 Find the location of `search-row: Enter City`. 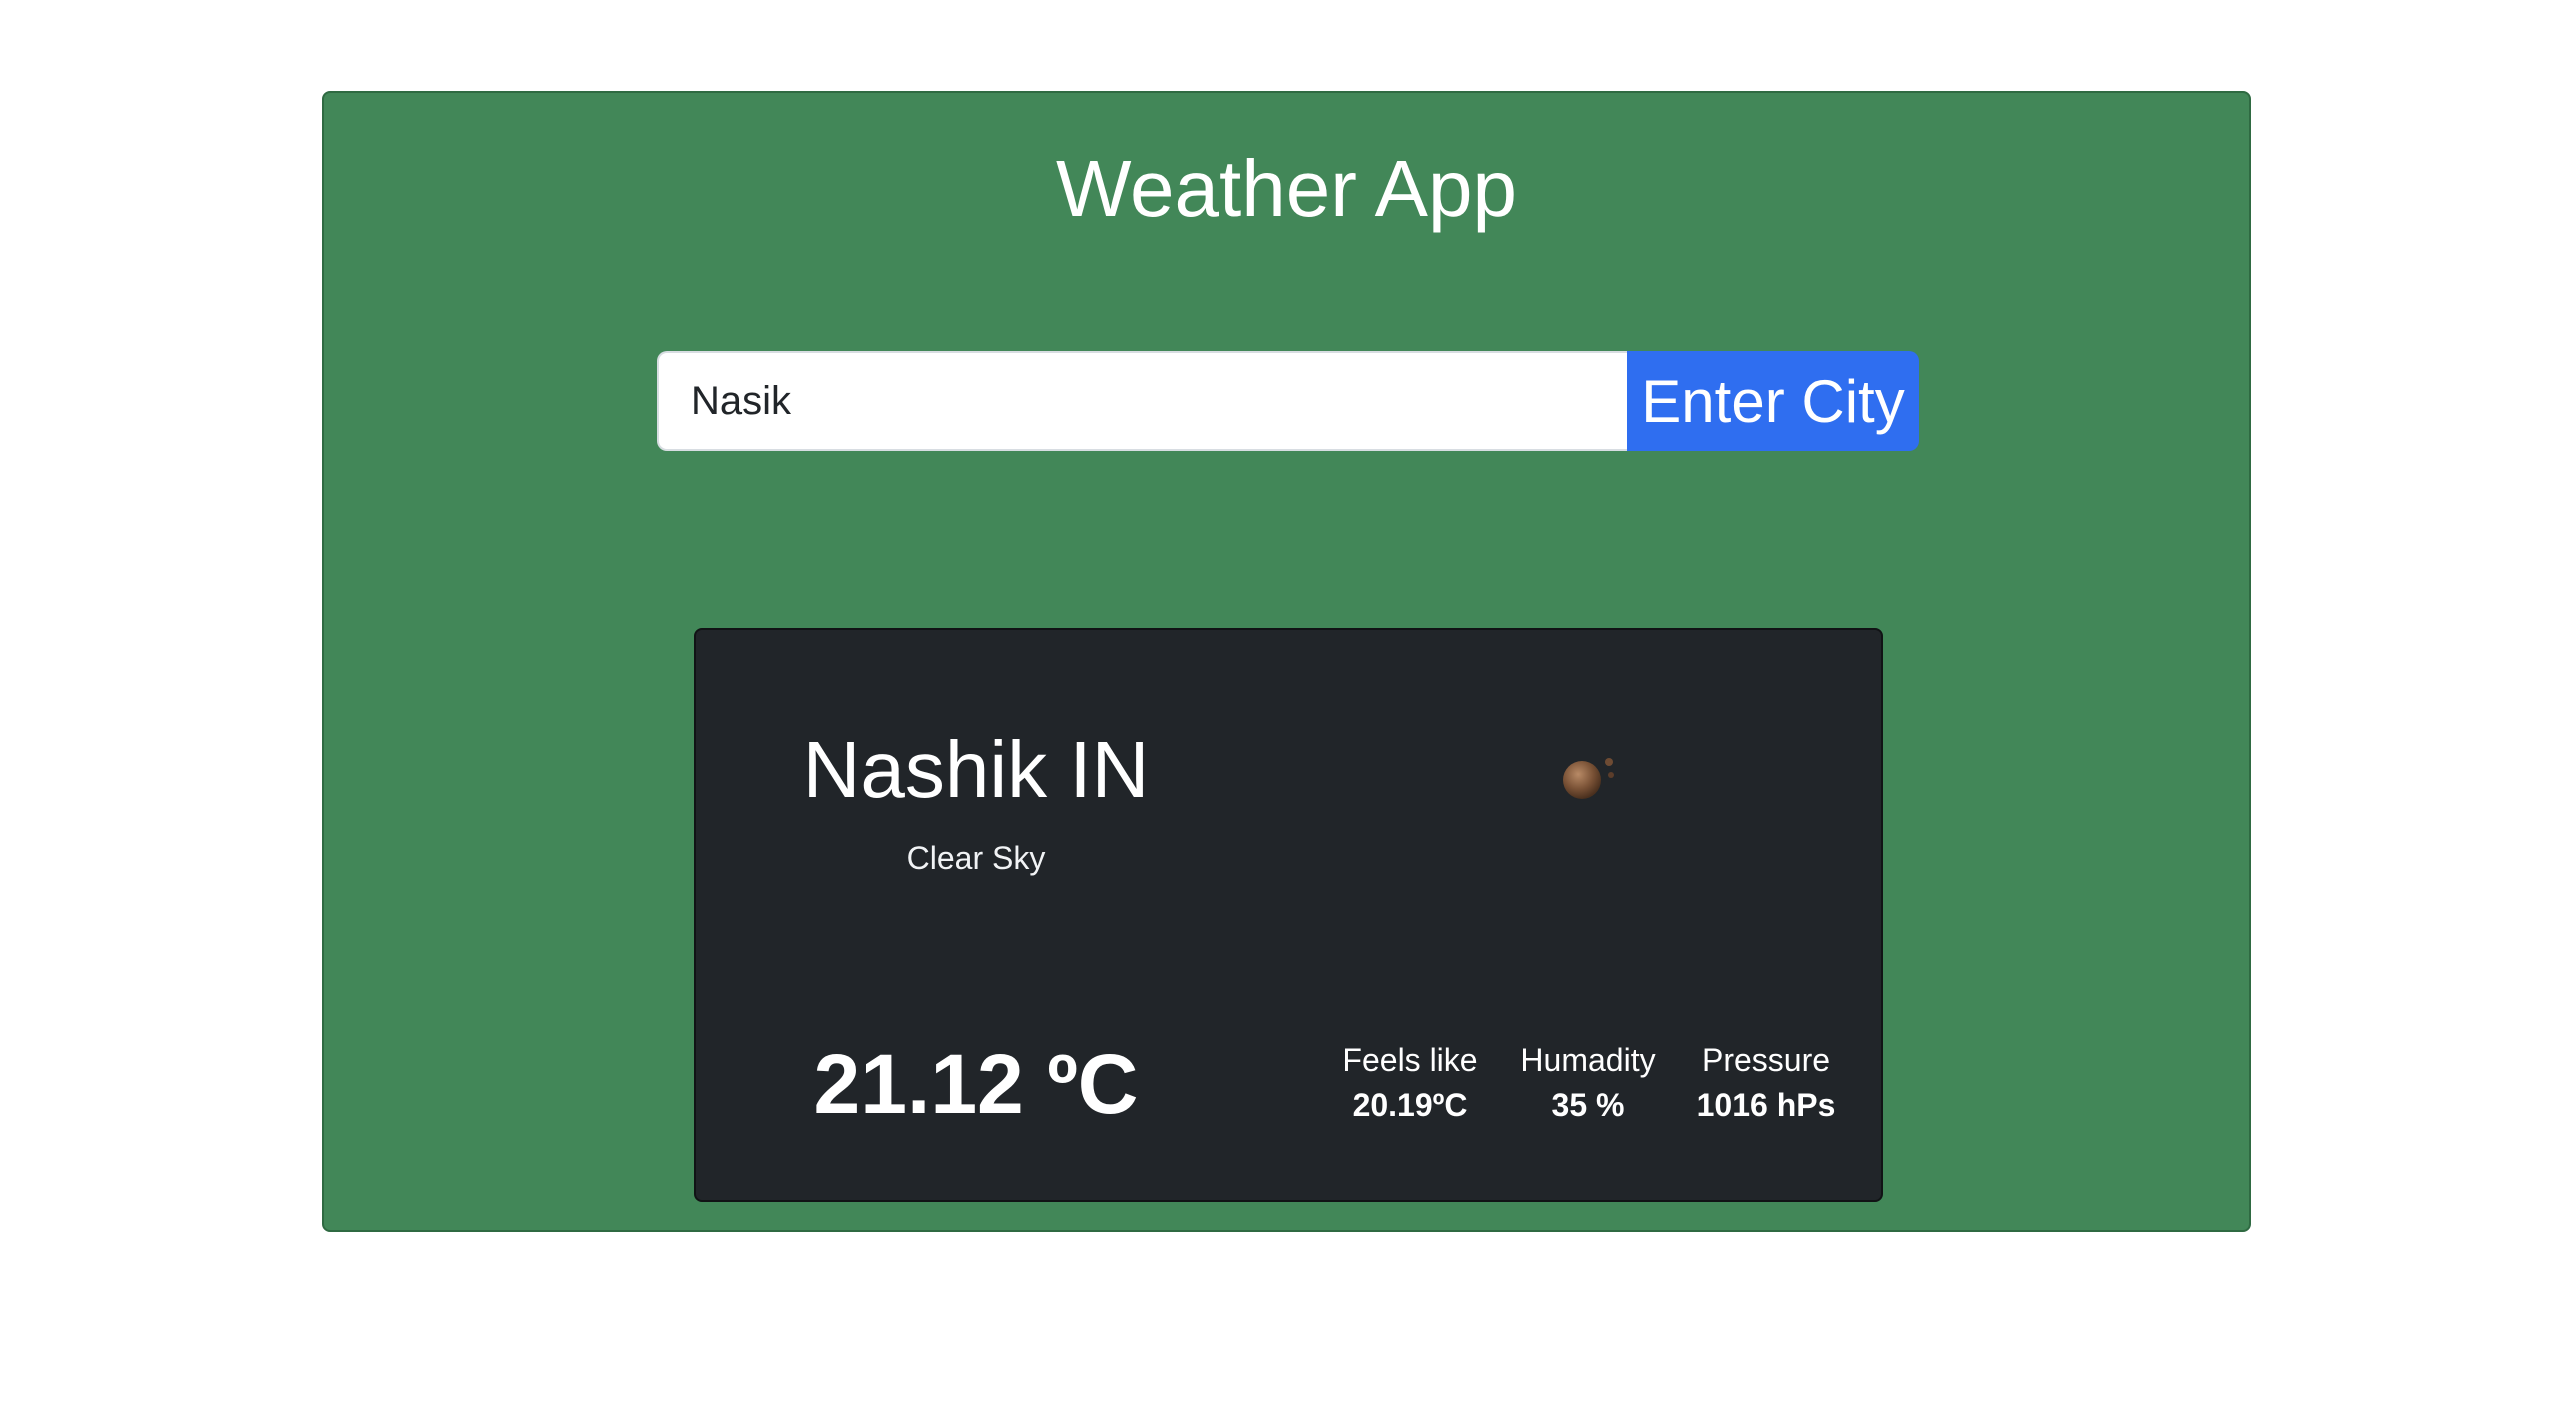

search-row: Enter City is located at coordinates (1288, 401).